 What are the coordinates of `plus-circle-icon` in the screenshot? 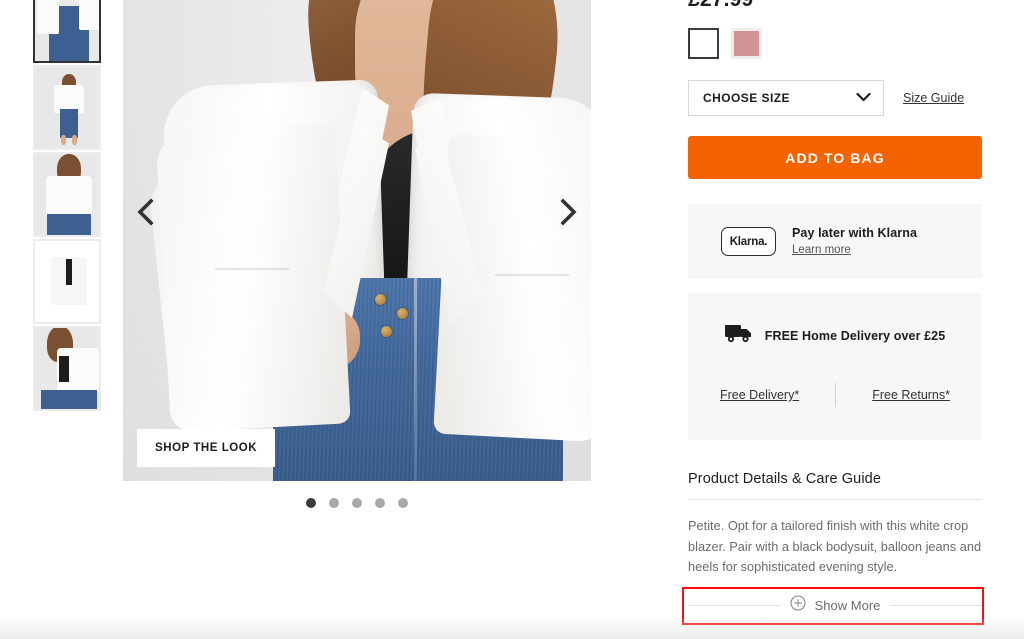 It's located at (798, 605).